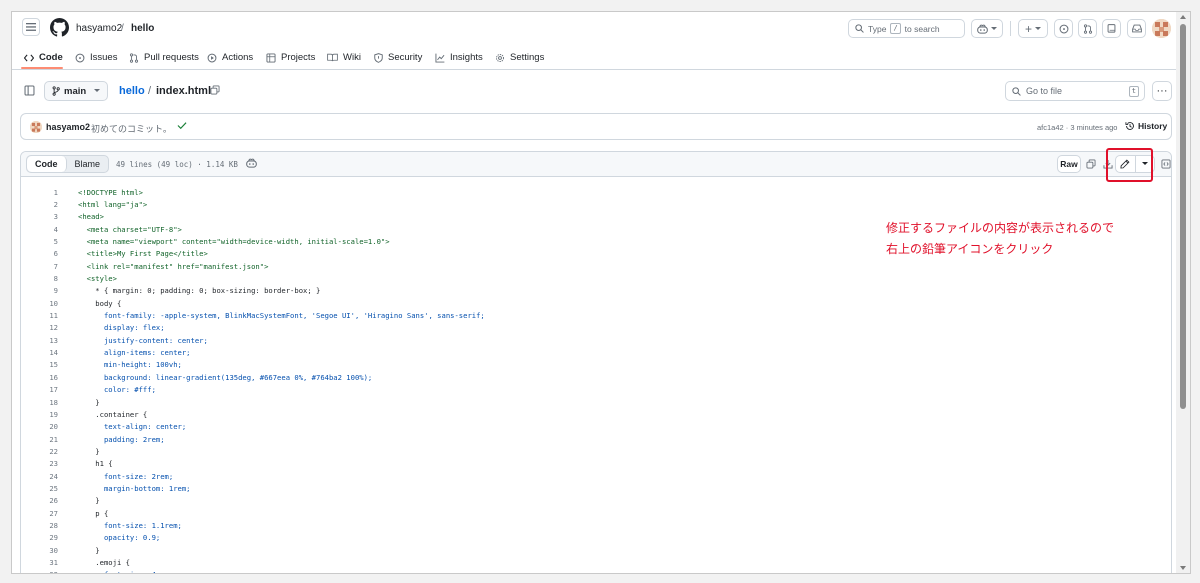 This screenshot has width=1200, height=583. I want to click on tab-actions: Actions, so click(230, 57).